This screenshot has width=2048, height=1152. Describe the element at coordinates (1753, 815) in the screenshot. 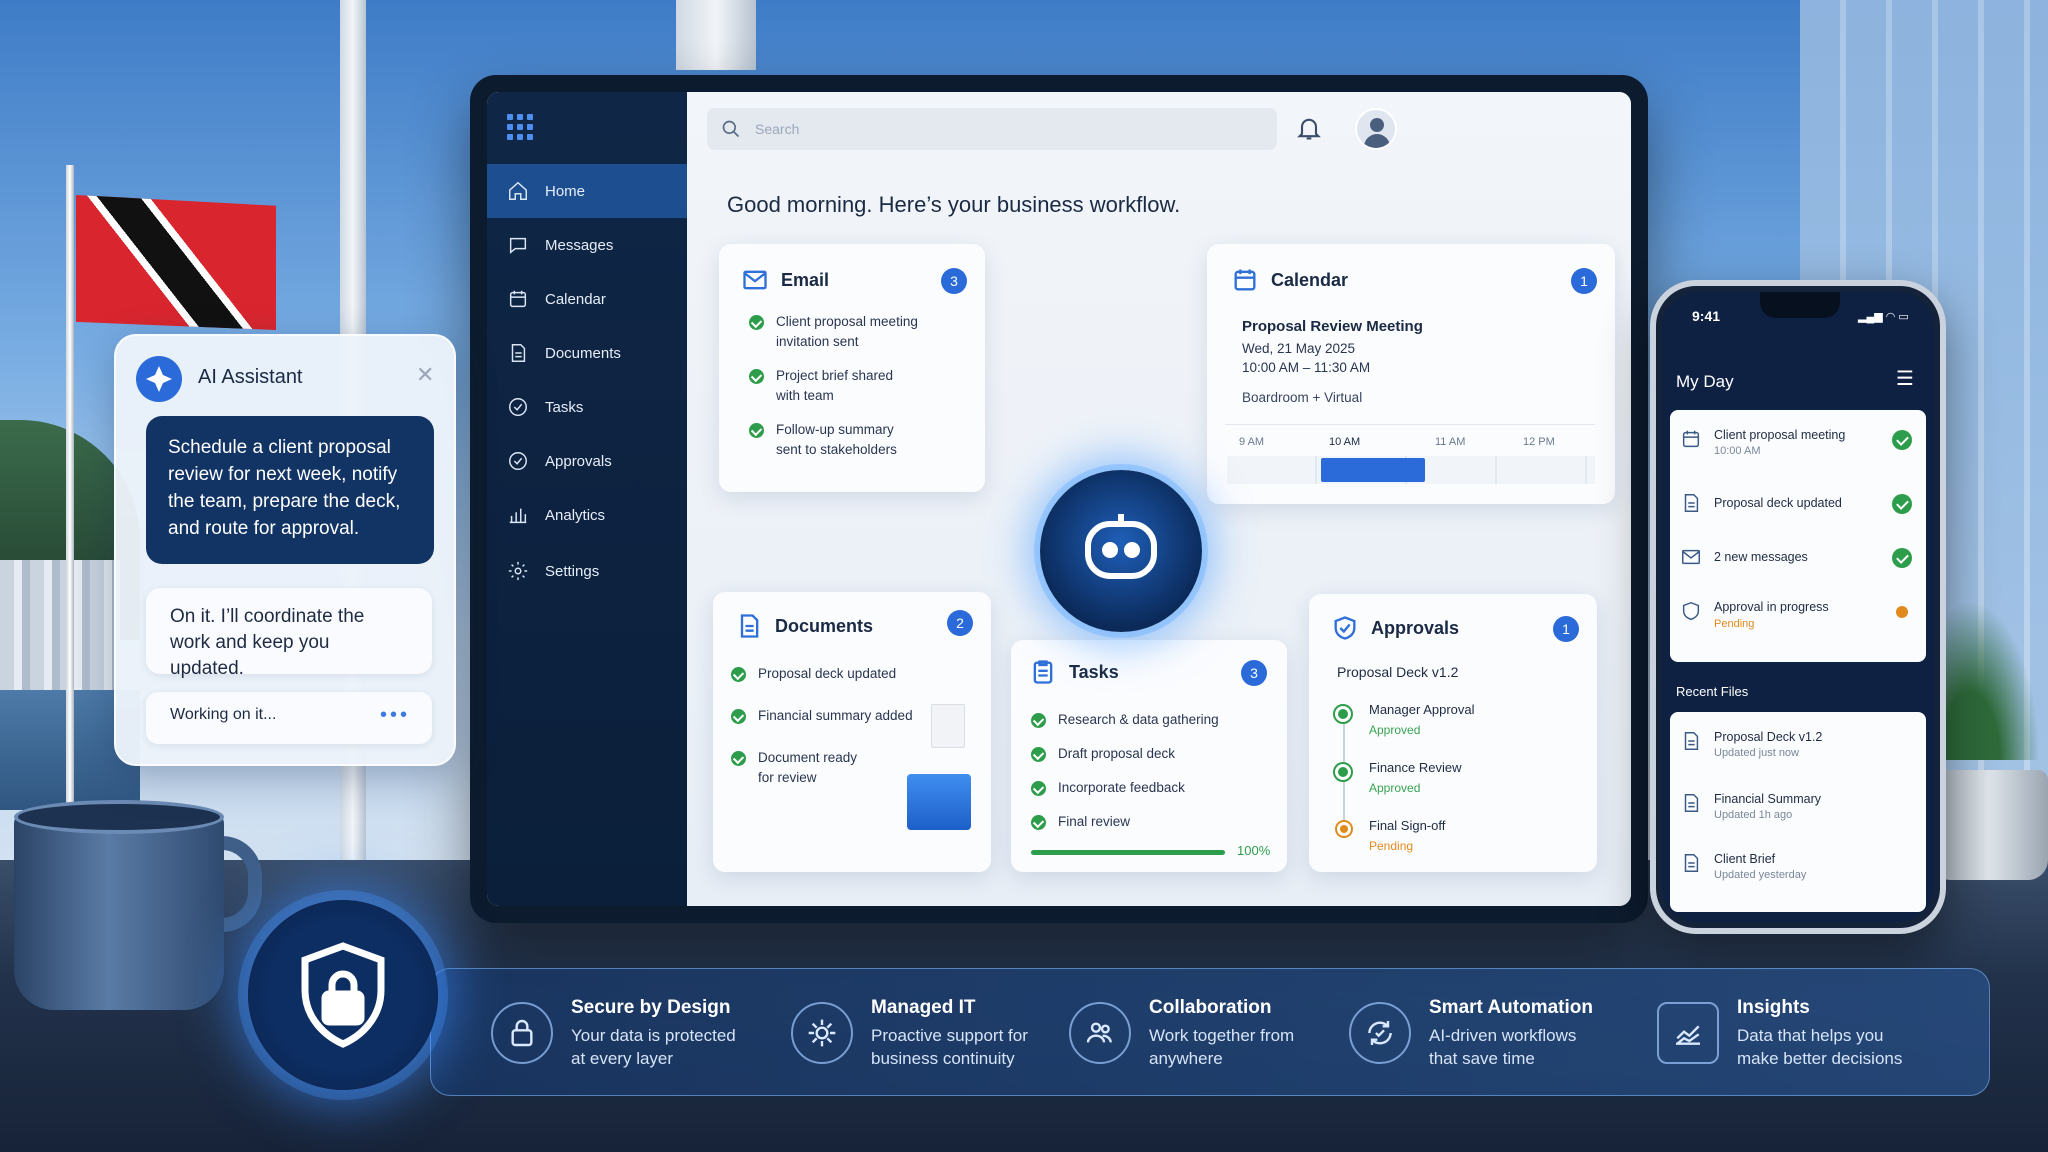

I see `file-updated: Updated 1h ago` at that location.